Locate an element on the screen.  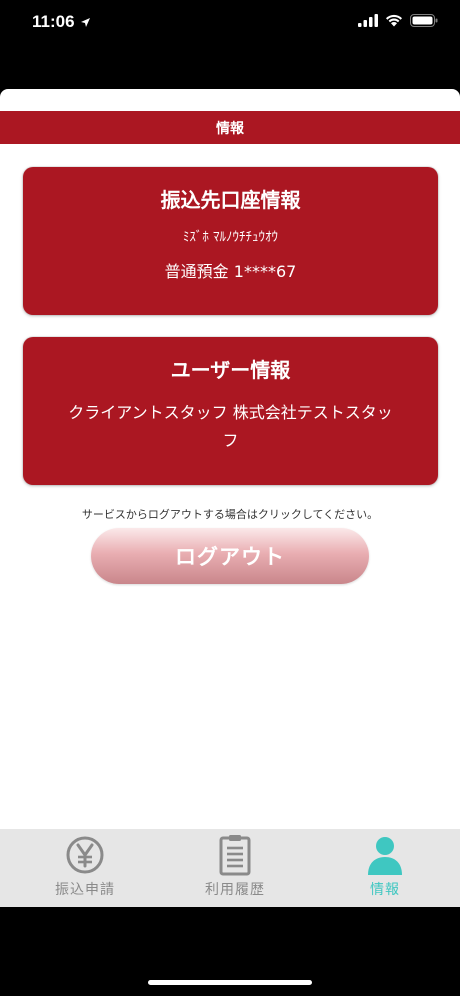
user-card-title: ユーザー情報 is located at coordinates (230, 370).